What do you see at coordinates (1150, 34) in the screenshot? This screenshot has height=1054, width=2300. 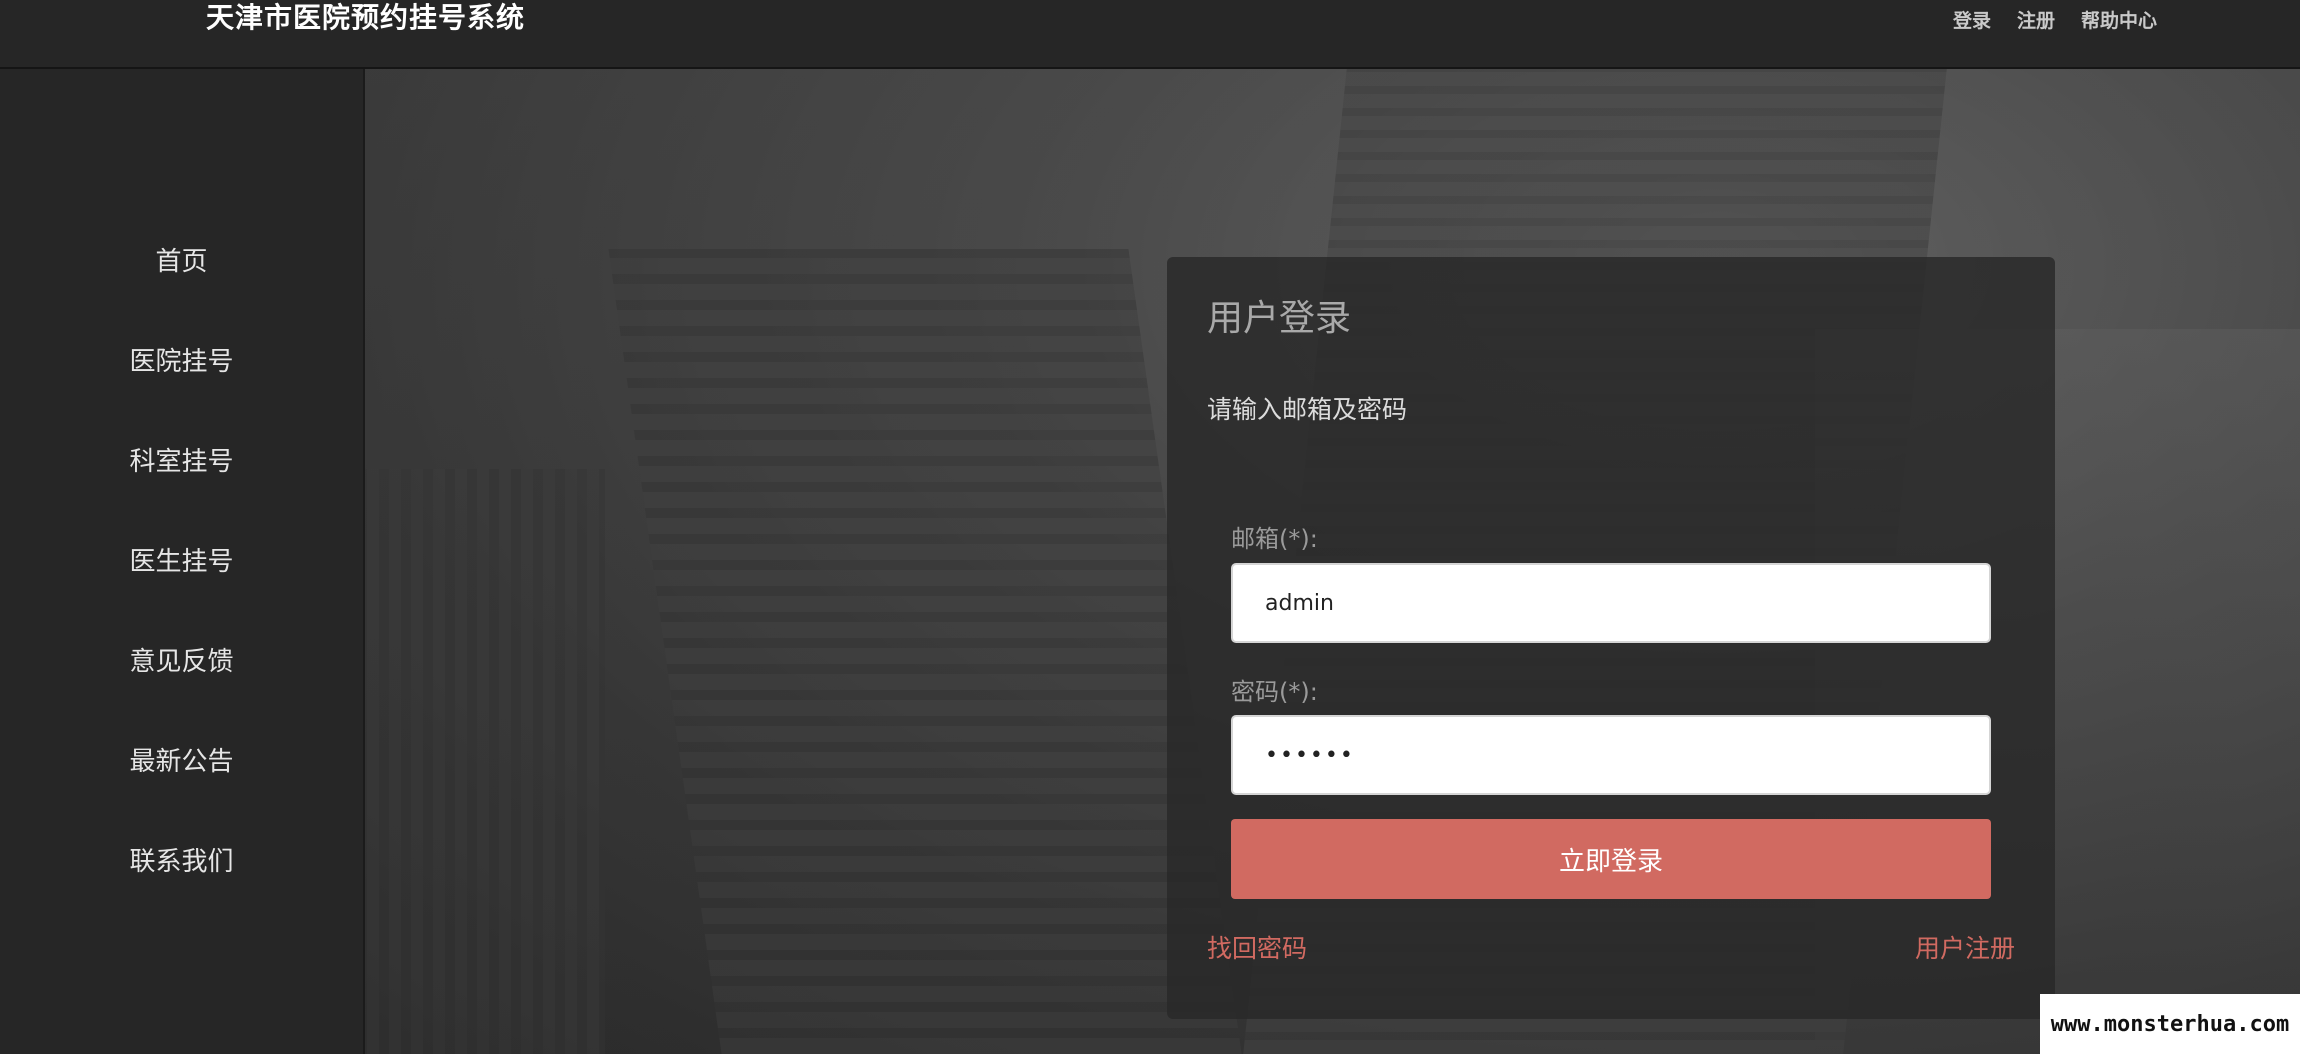 I see `top-navbar: 天津市医院预约挂号系统 登录 注册 帮助中心` at bounding box center [1150, 34].